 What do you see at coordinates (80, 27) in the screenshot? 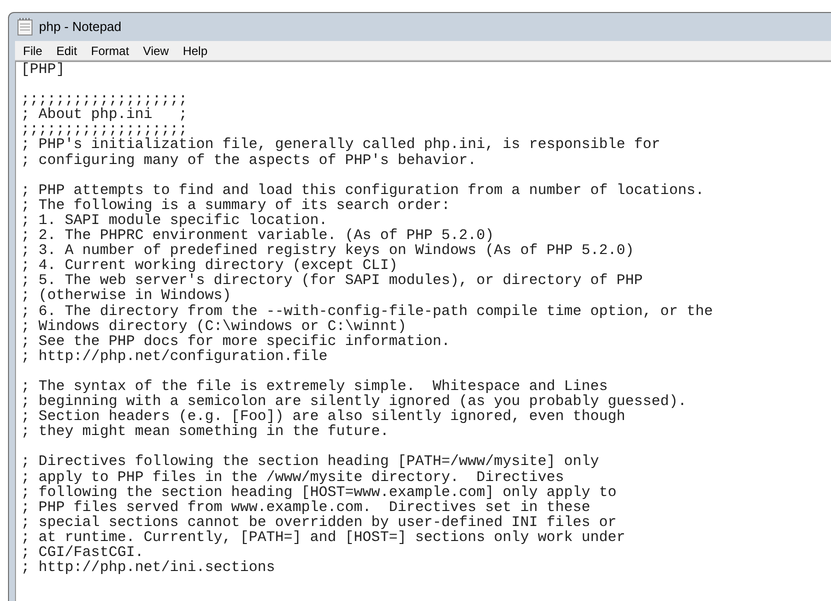
I see `window-title: php - Notepad` at bounding box center [80, 27].